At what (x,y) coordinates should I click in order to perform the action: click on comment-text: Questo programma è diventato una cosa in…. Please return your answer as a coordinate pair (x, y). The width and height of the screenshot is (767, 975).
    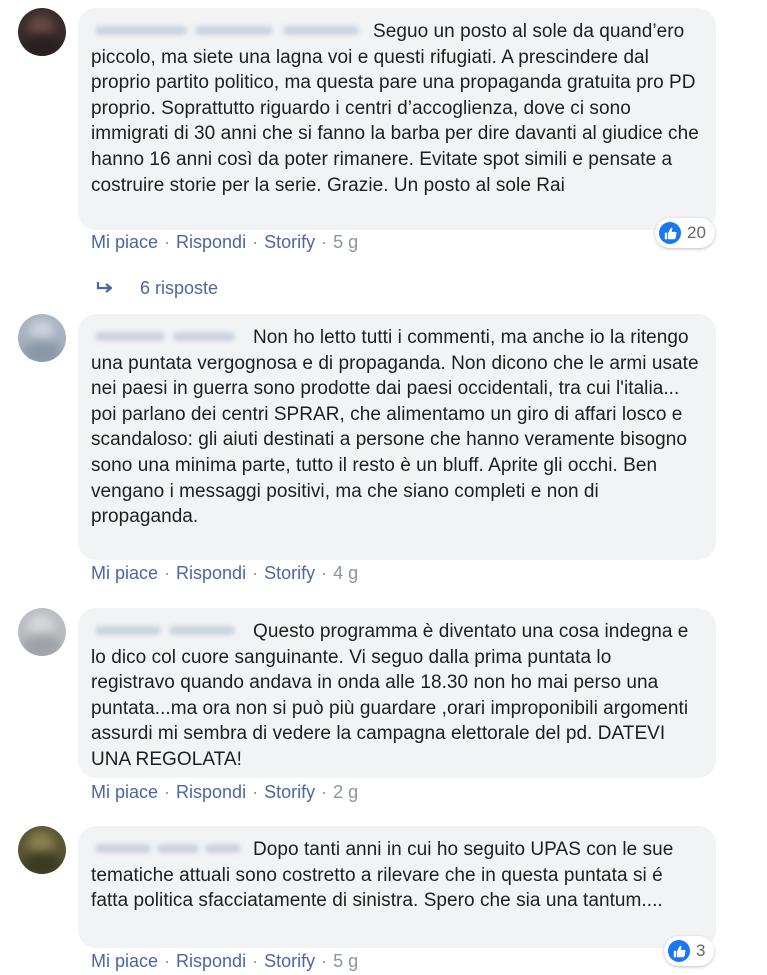
    Looking at the image, I should click on (390, 695).